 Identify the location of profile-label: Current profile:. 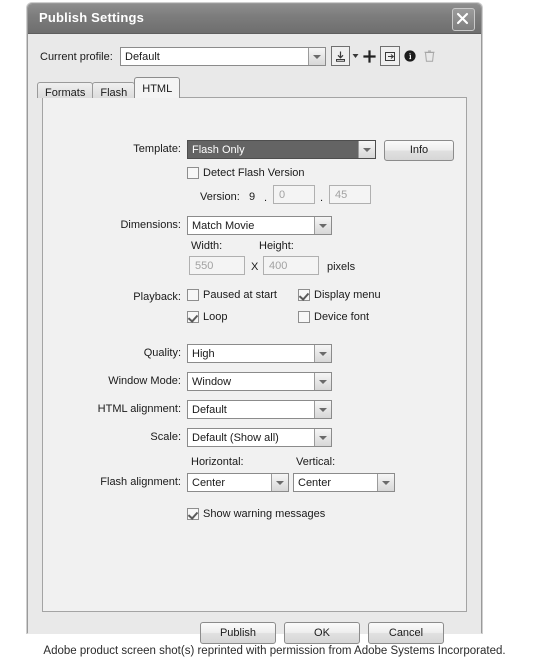
(76, 57).